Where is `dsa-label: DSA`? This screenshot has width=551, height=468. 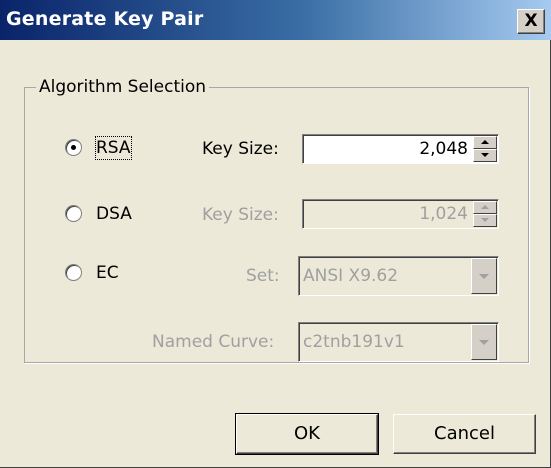 dsa-label: DSA is located at coordinates (114, 214).